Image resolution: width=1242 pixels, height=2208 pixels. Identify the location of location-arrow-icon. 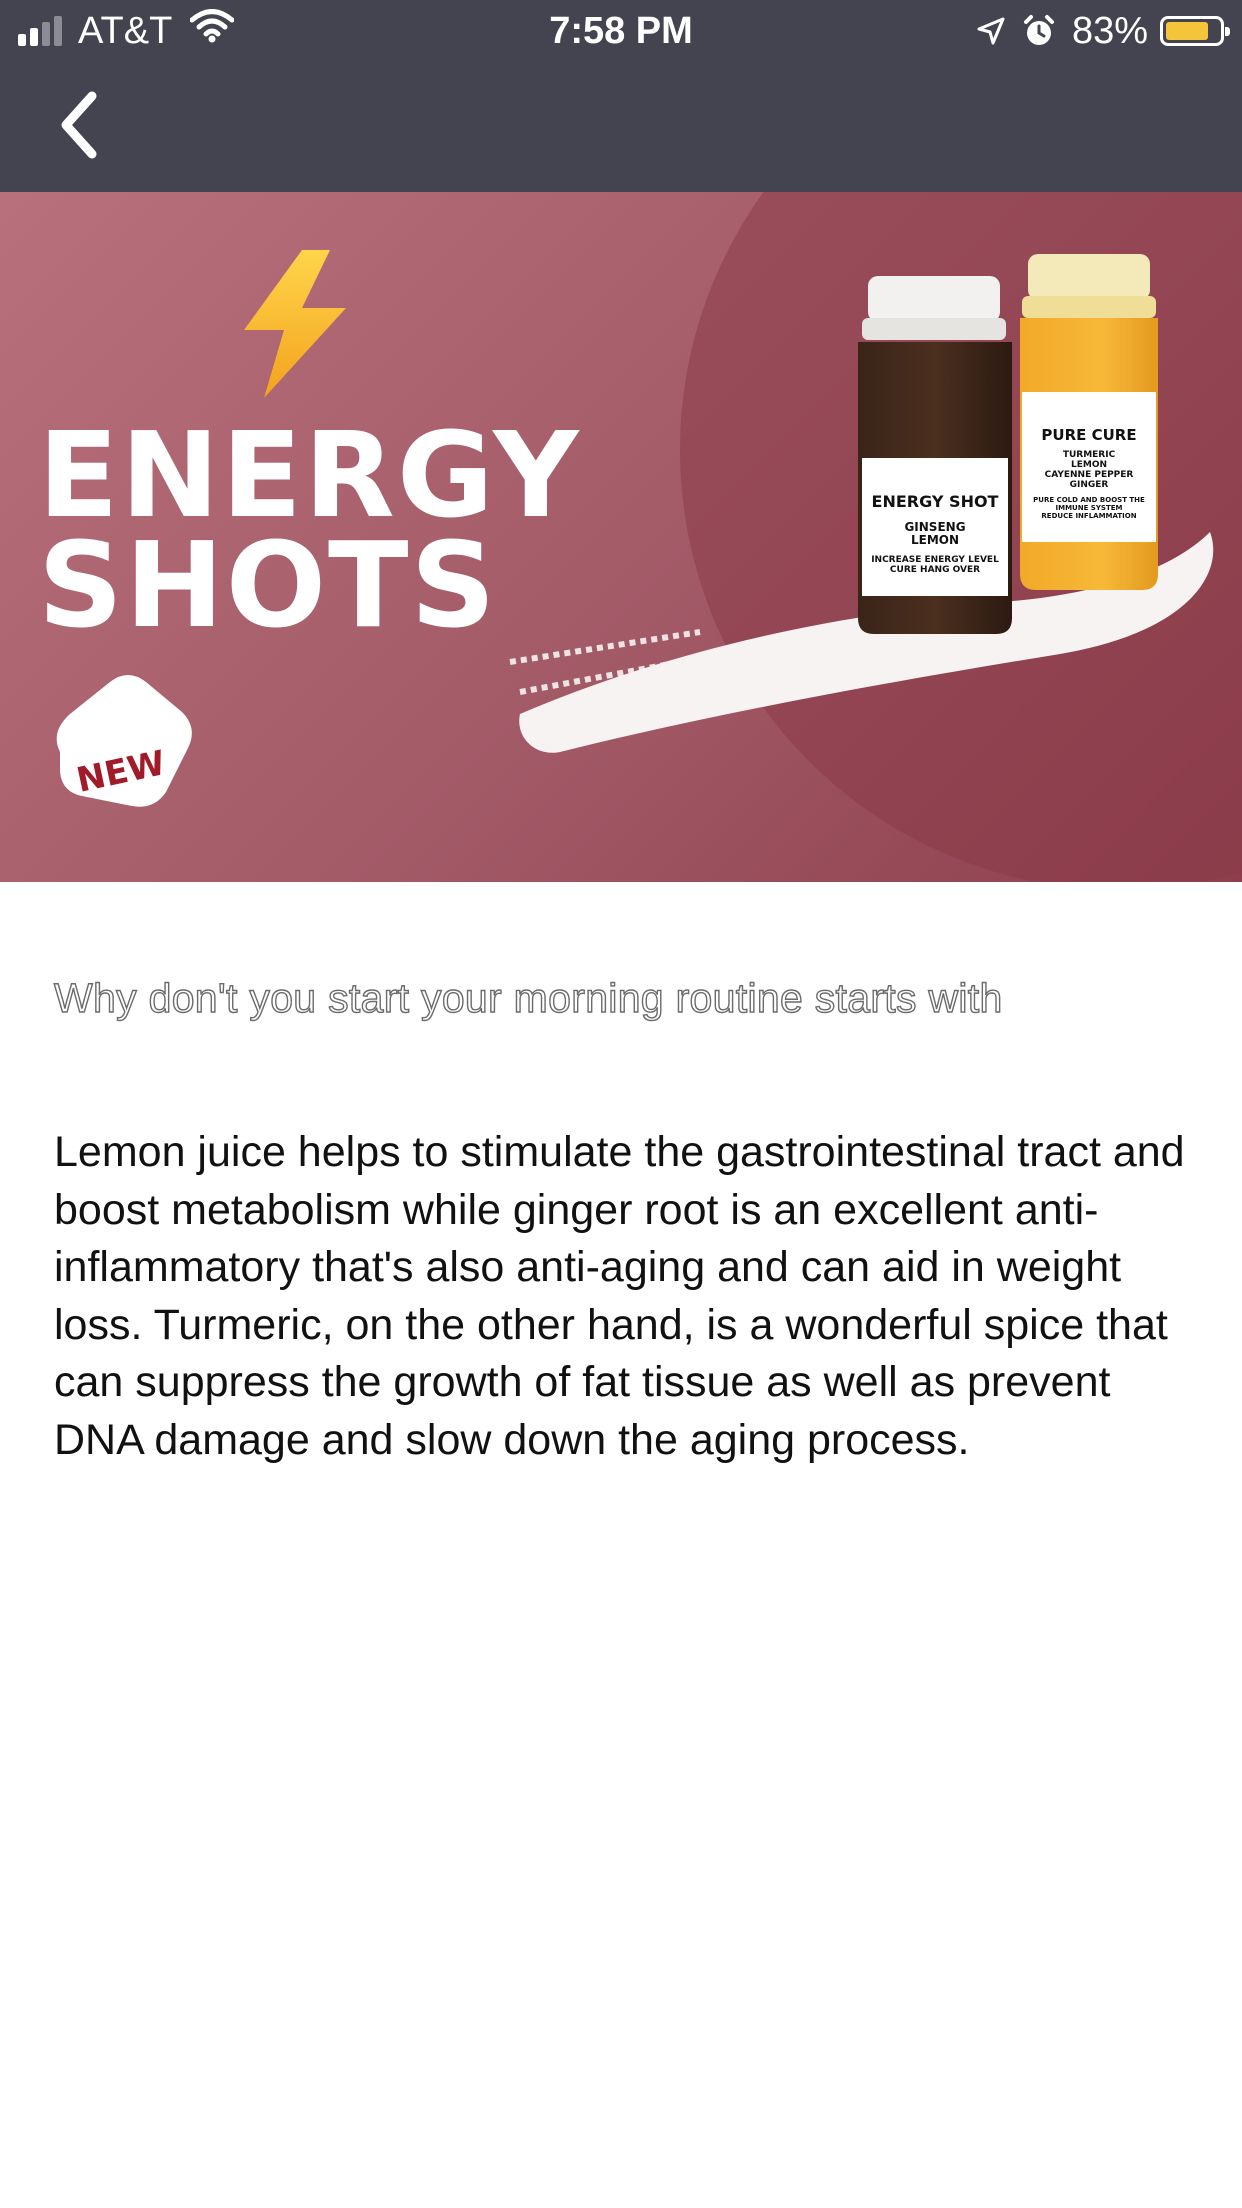
(991, 31).